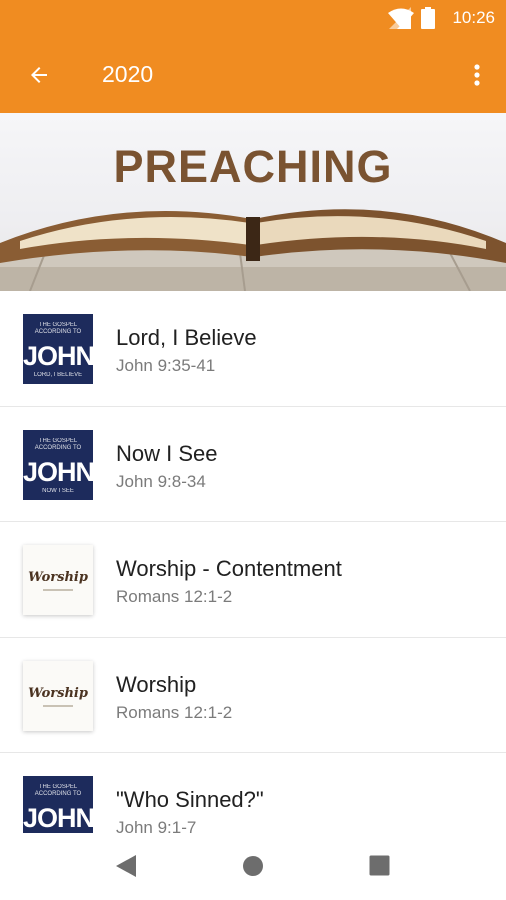 The height and width of the screenshot is (900, 506). I want to click on banner-title: PREACHING, so click(253, 166).